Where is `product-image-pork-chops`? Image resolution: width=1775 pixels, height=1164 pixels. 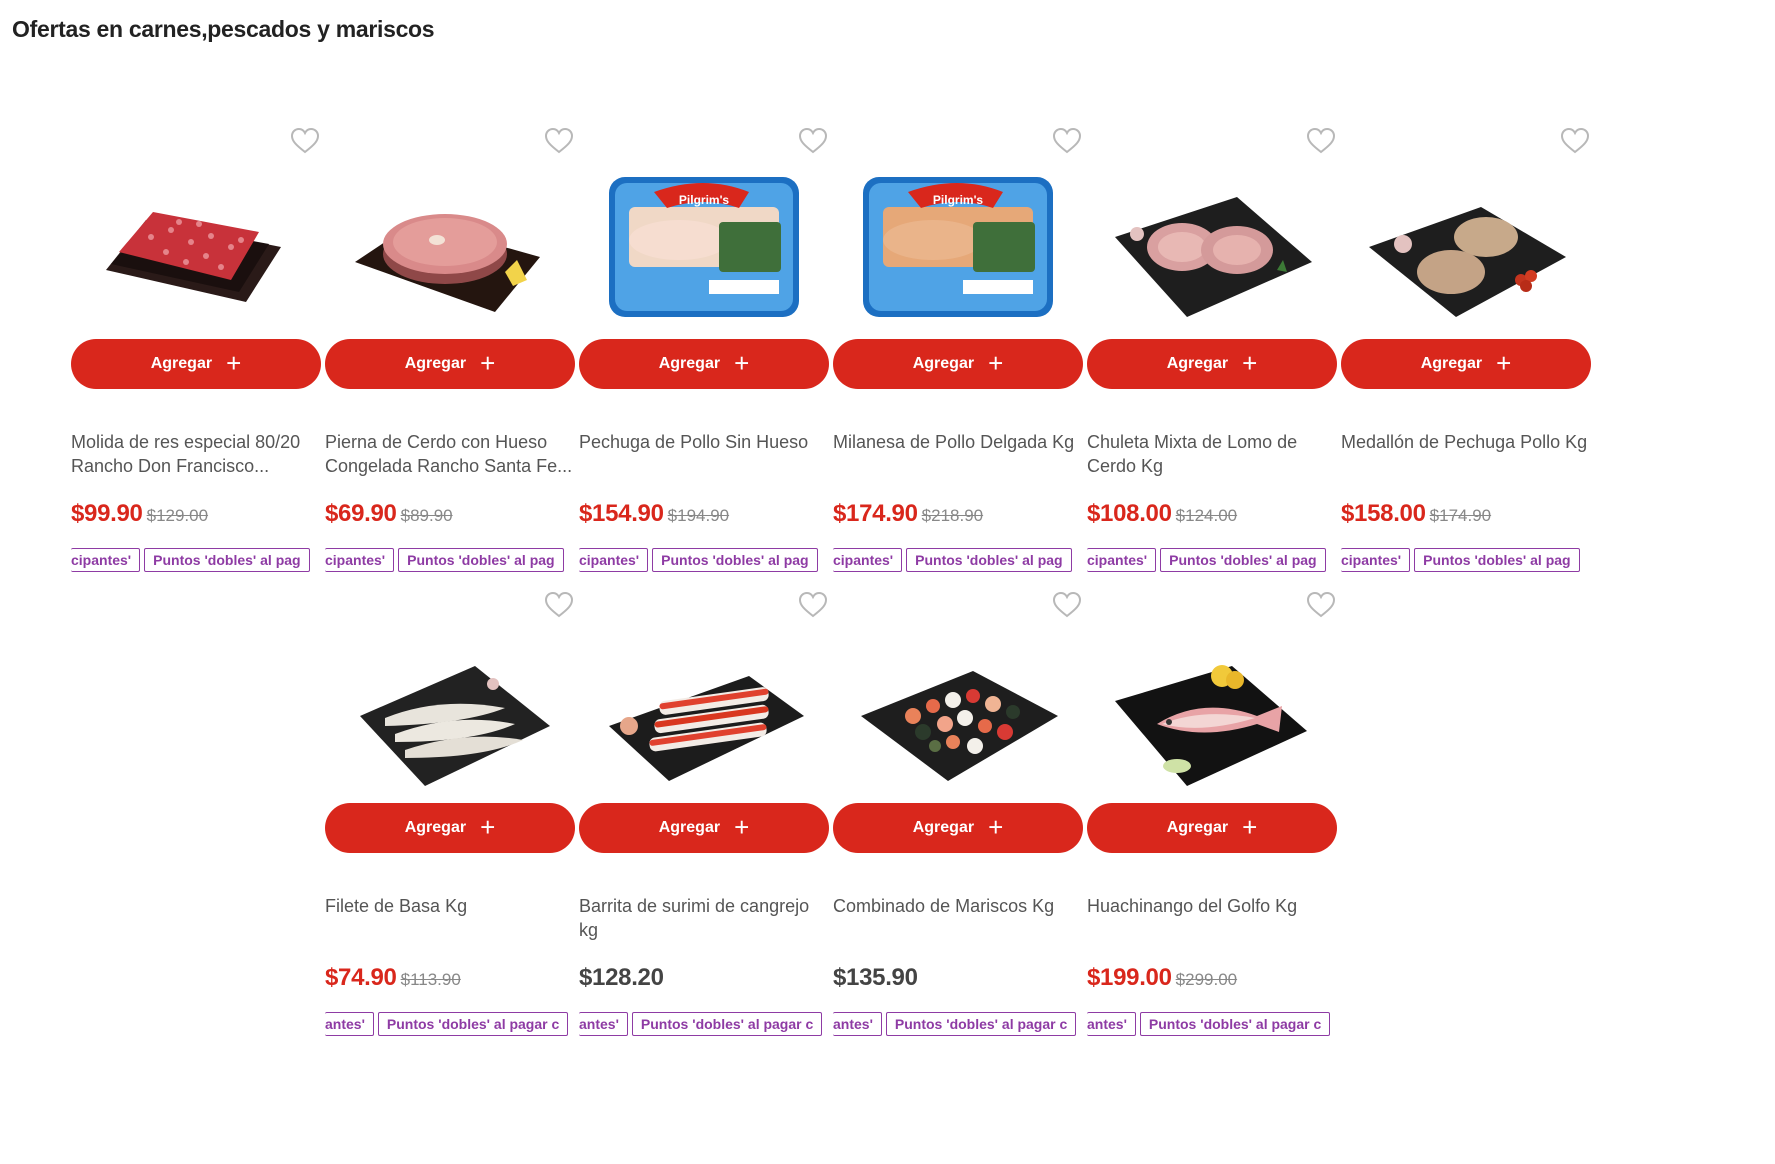
product-image-pork-chops is located at coordinates (1212, 242).